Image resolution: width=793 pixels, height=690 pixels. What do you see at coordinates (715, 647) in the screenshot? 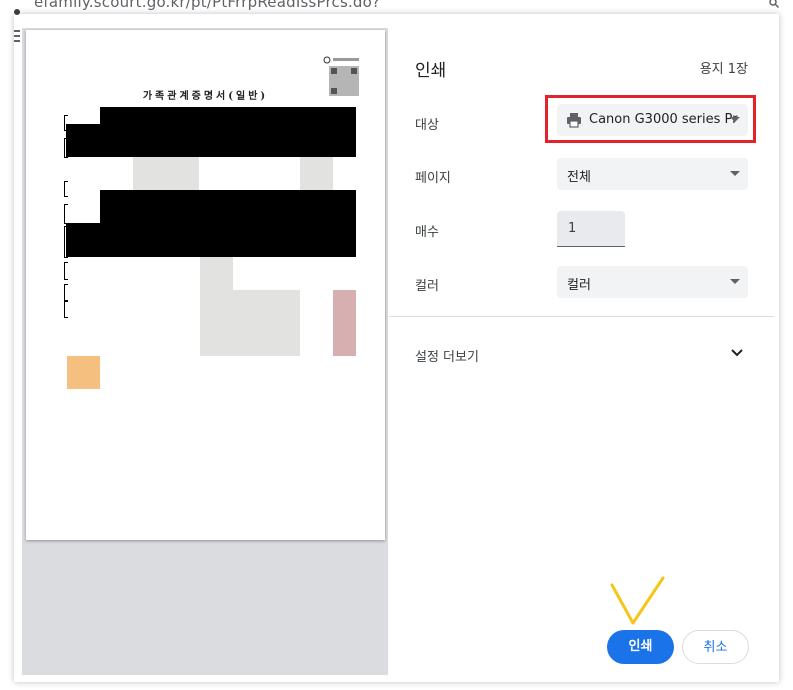
I see `cancel-button: 취소` at bounding box center [715, 647].